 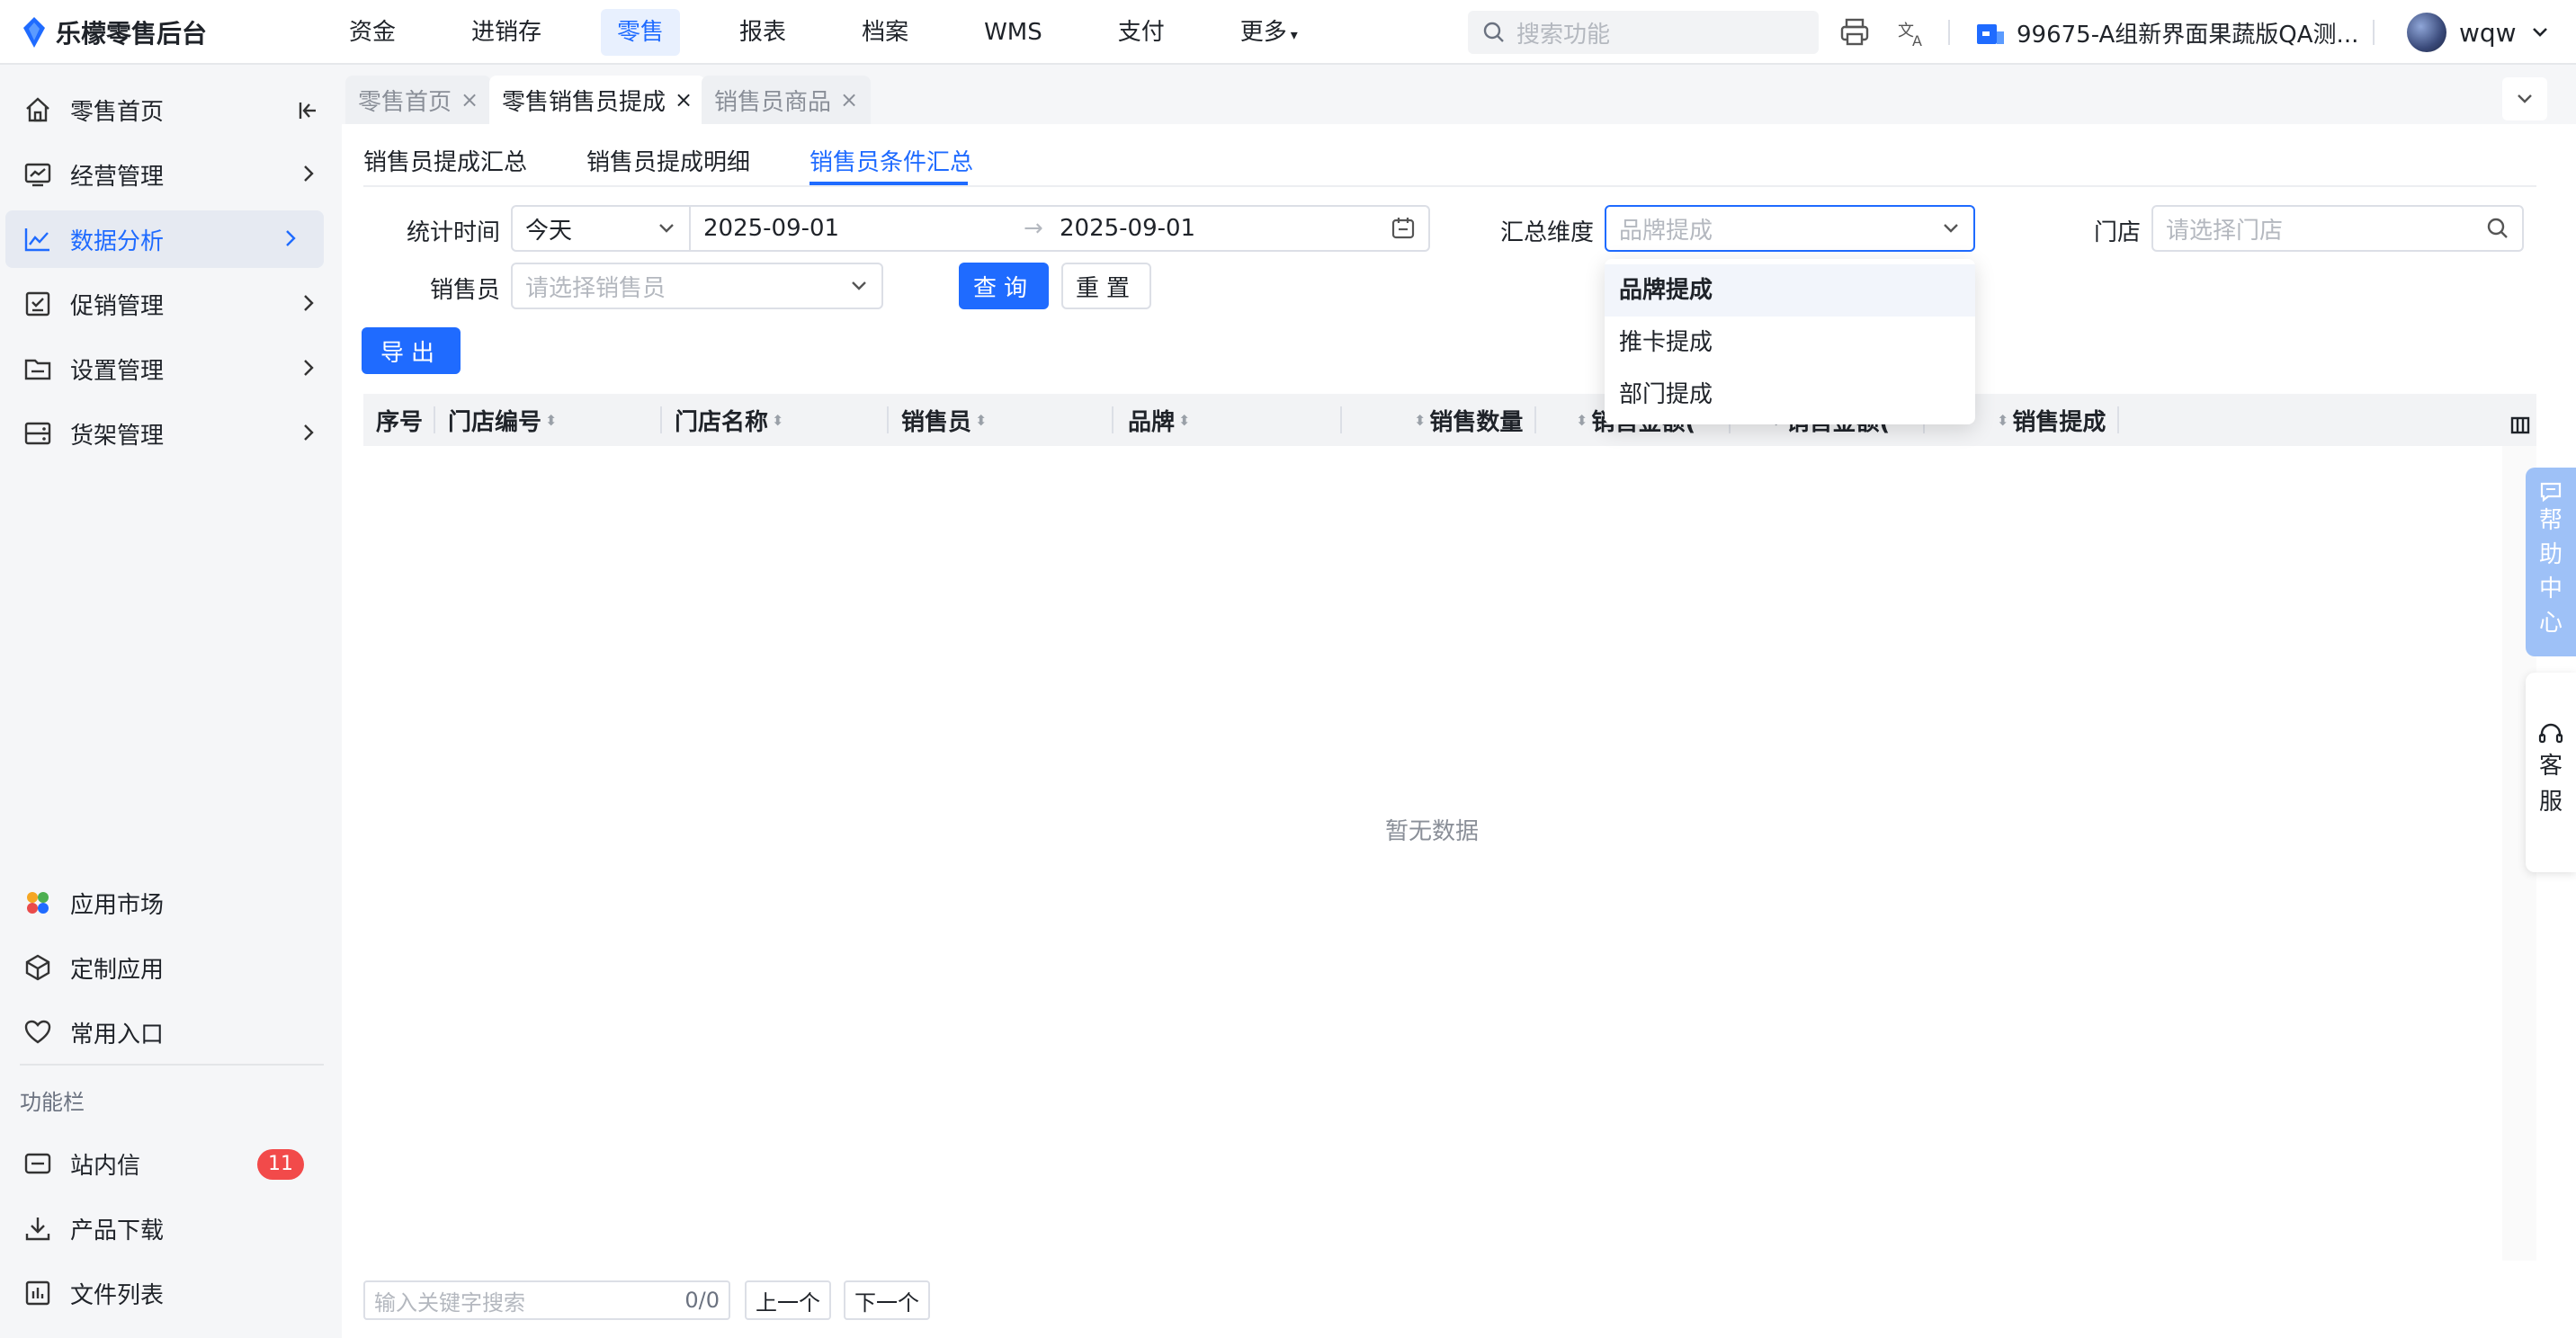 I want to click on page-tab-retail-home: 零售首页 ×, so click(x=418, y=100).